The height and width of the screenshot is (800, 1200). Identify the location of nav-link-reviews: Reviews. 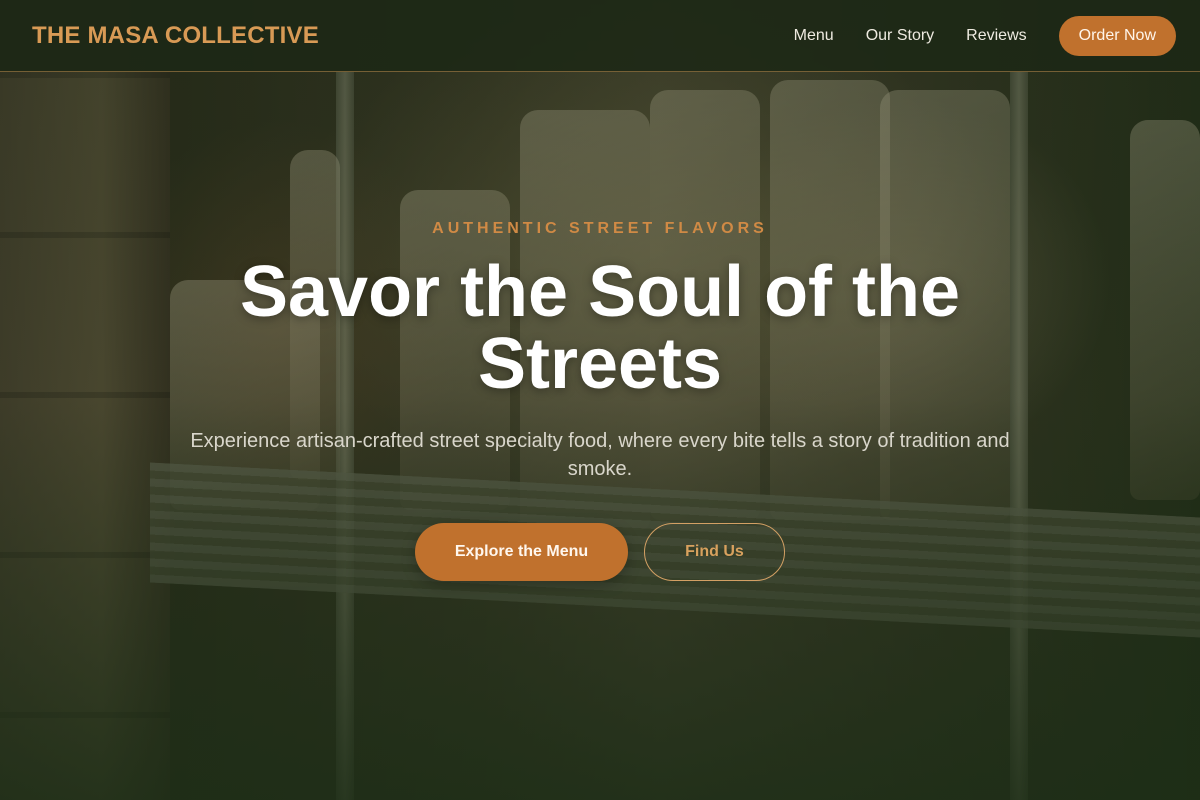
(996, 36).